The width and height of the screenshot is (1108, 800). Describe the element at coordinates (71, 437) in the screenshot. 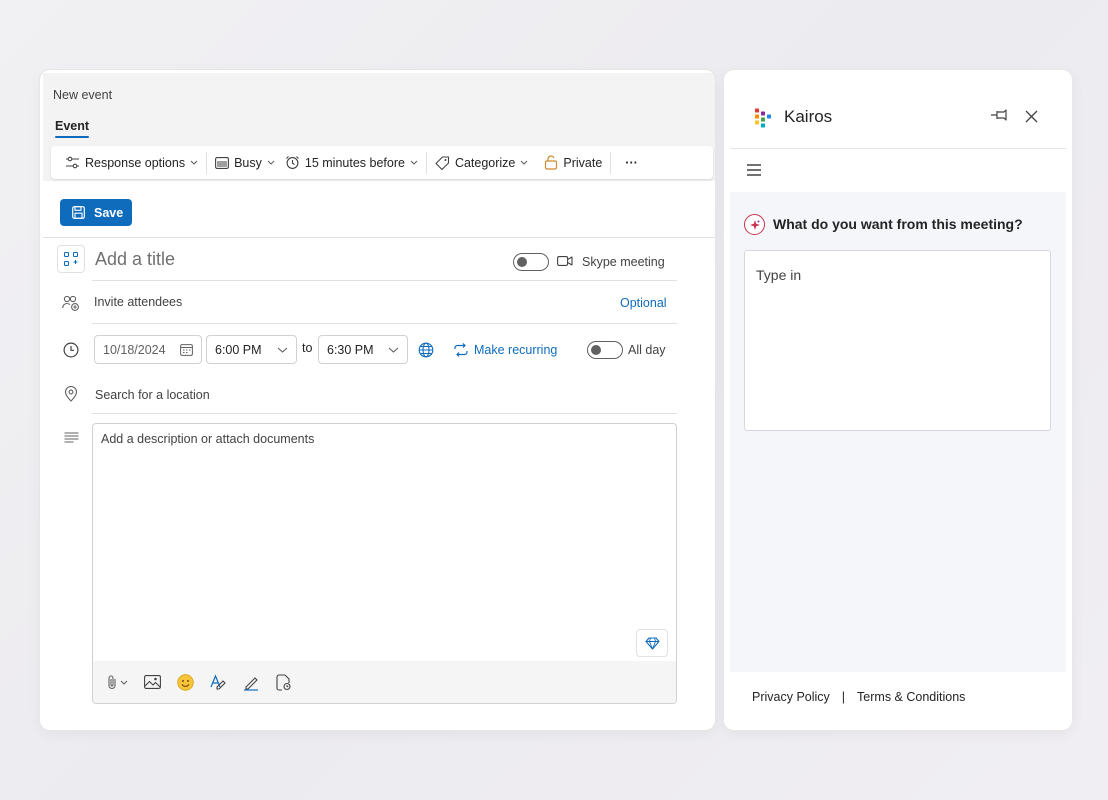

I see `text-lines-icon` at that location.